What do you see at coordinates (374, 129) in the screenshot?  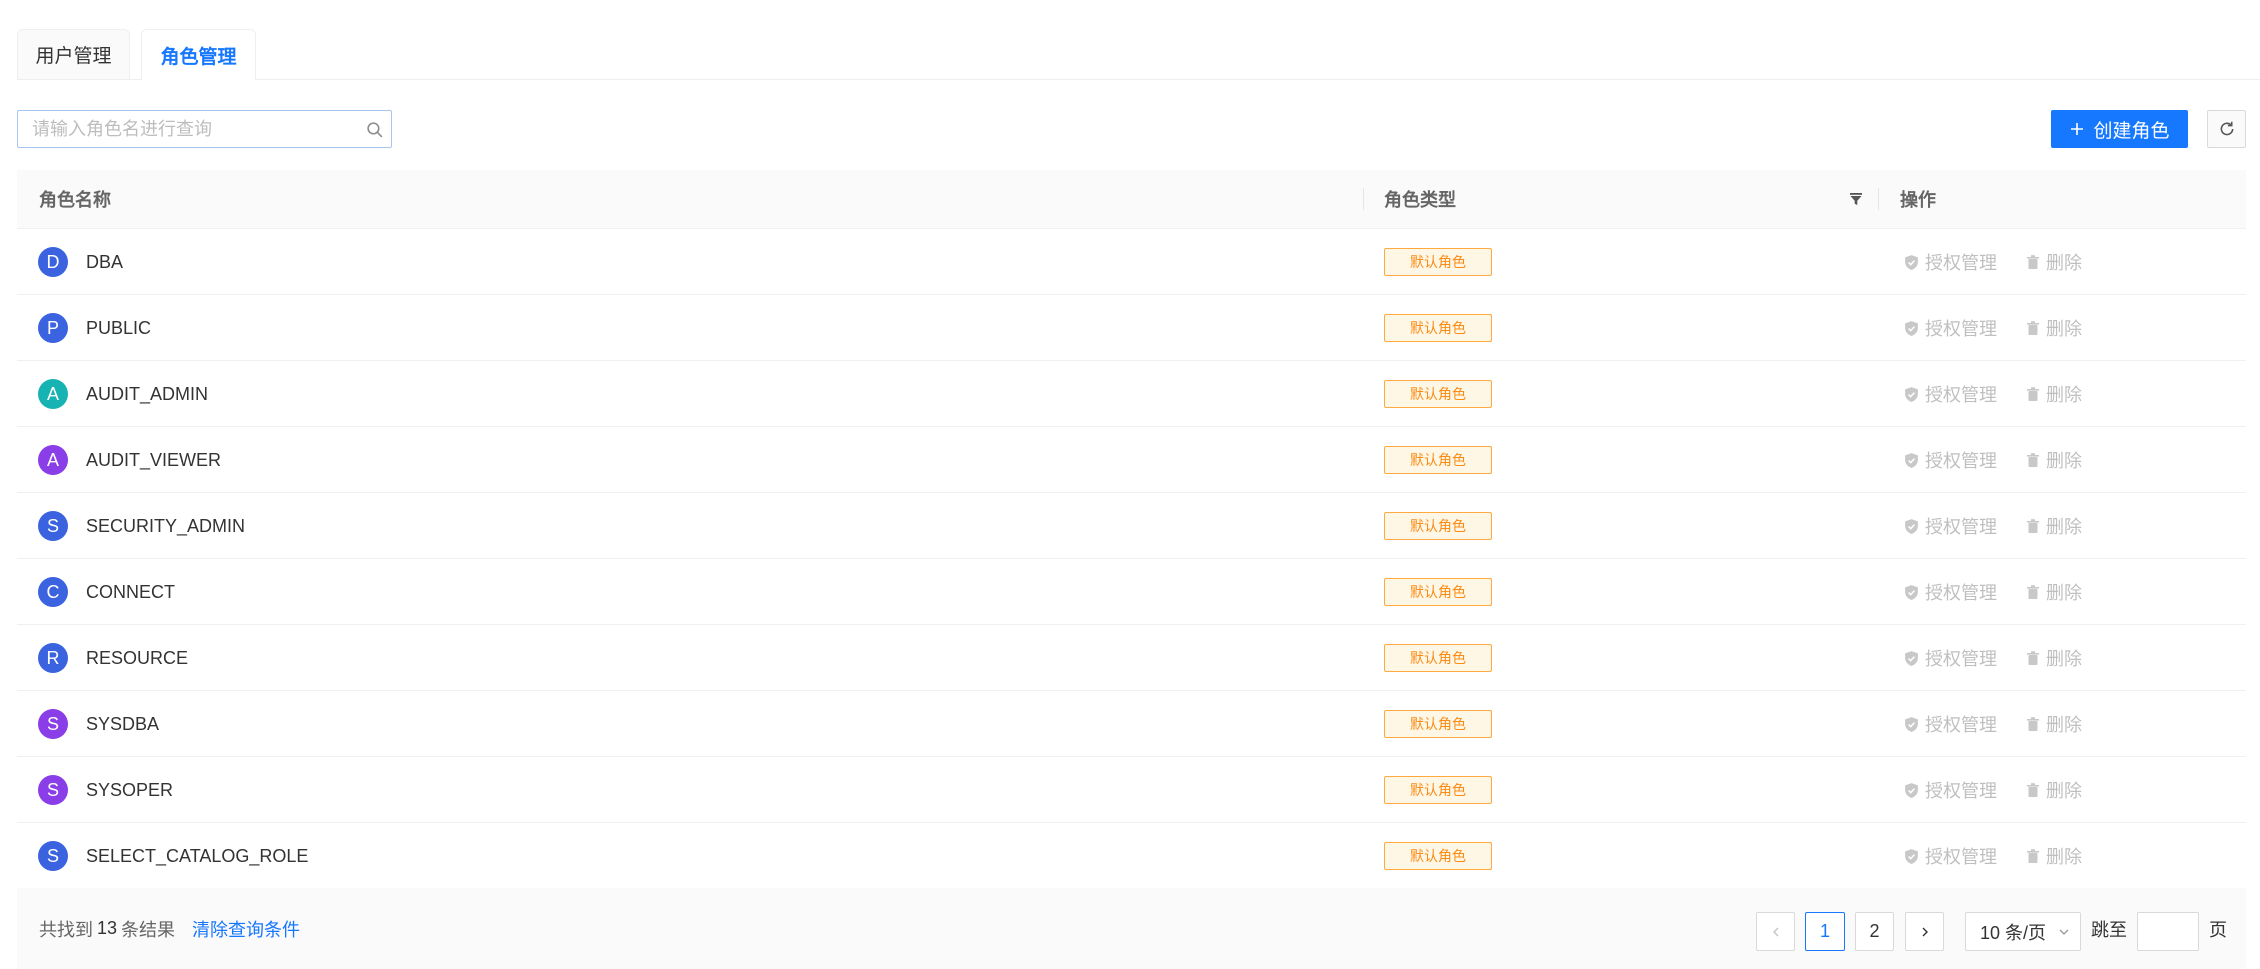 I see `search-icon` at bounding box center [374, 129].